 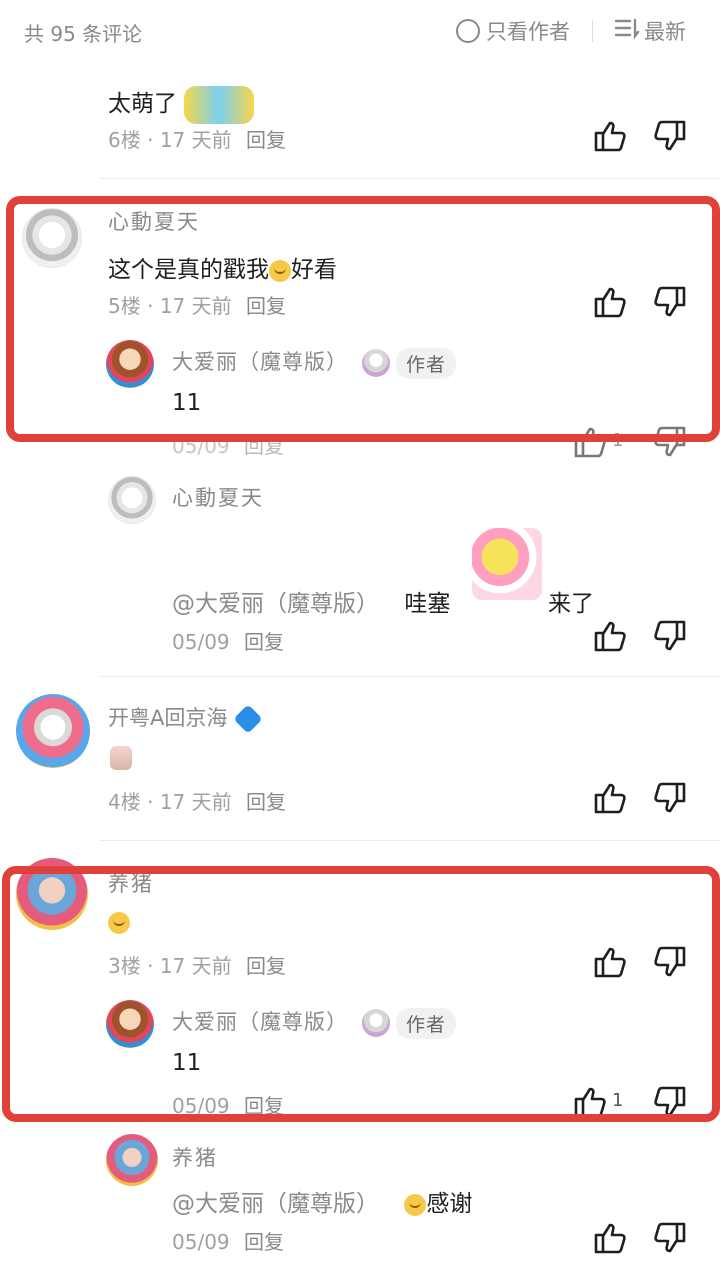 I want to click on reply-content-suffix: 来了, so click(x=571, y=604).